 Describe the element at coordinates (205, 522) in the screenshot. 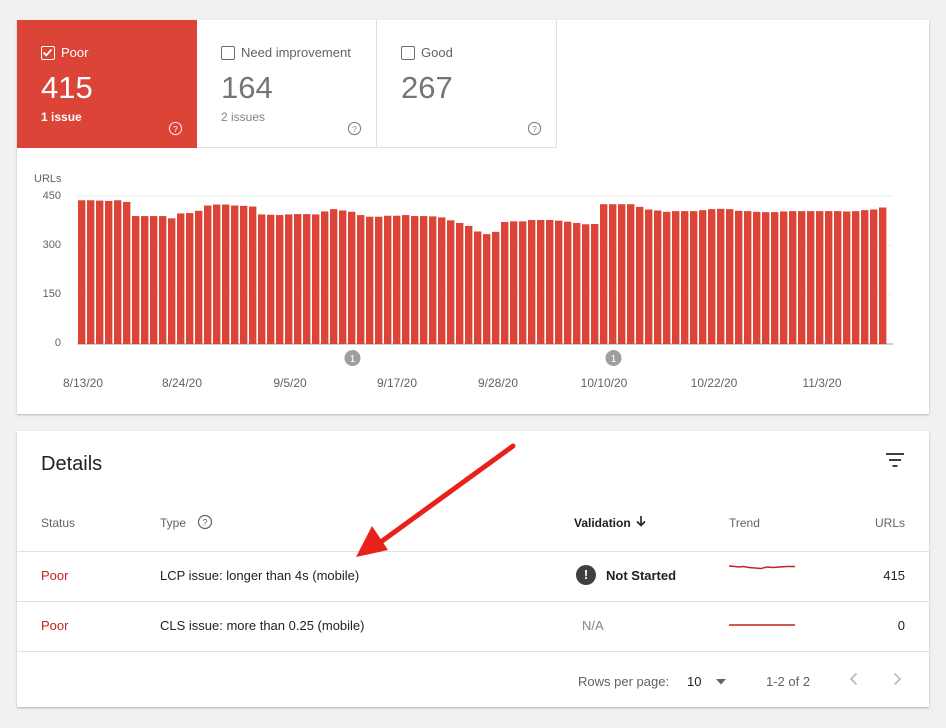

I see `help-icon: ?` at that location.